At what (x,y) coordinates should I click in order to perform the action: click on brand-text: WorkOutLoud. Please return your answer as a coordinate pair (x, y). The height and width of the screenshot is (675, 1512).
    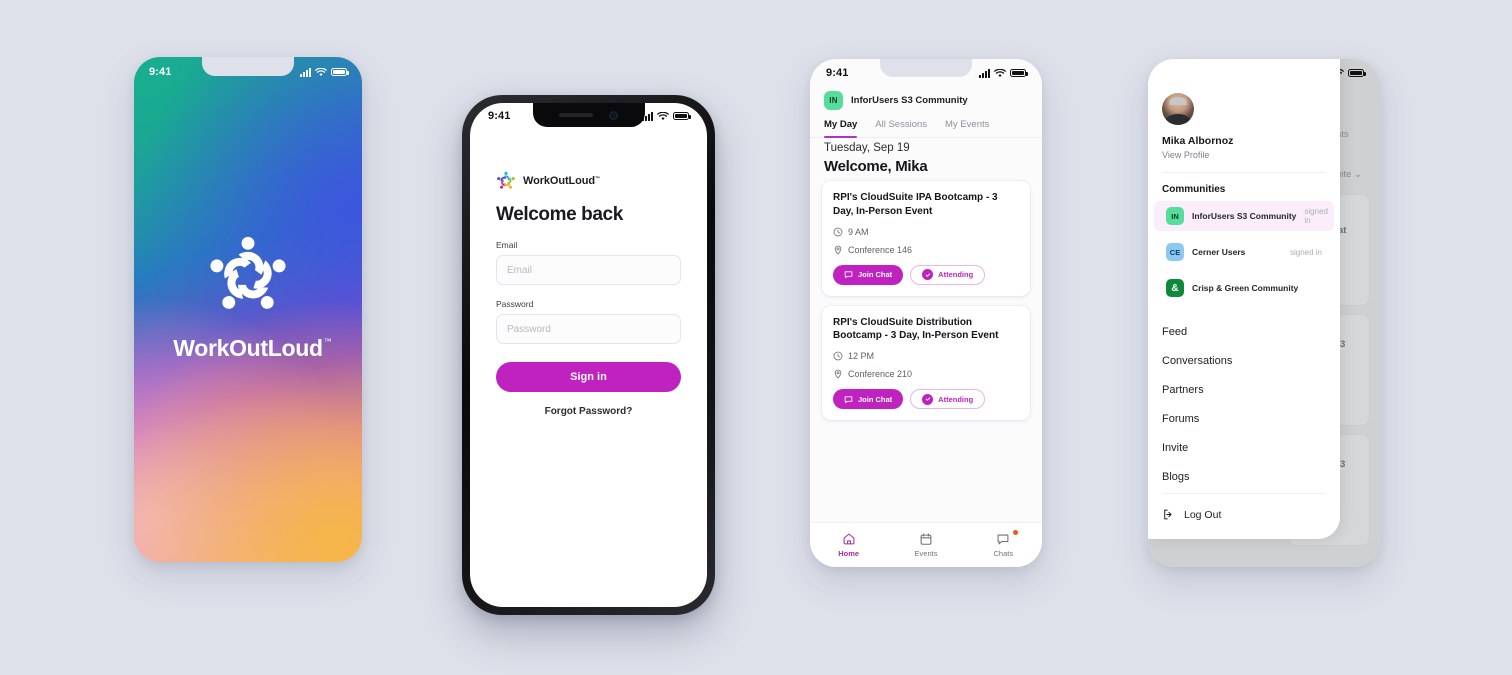
    Looking at the image, I should click on (559, 181).